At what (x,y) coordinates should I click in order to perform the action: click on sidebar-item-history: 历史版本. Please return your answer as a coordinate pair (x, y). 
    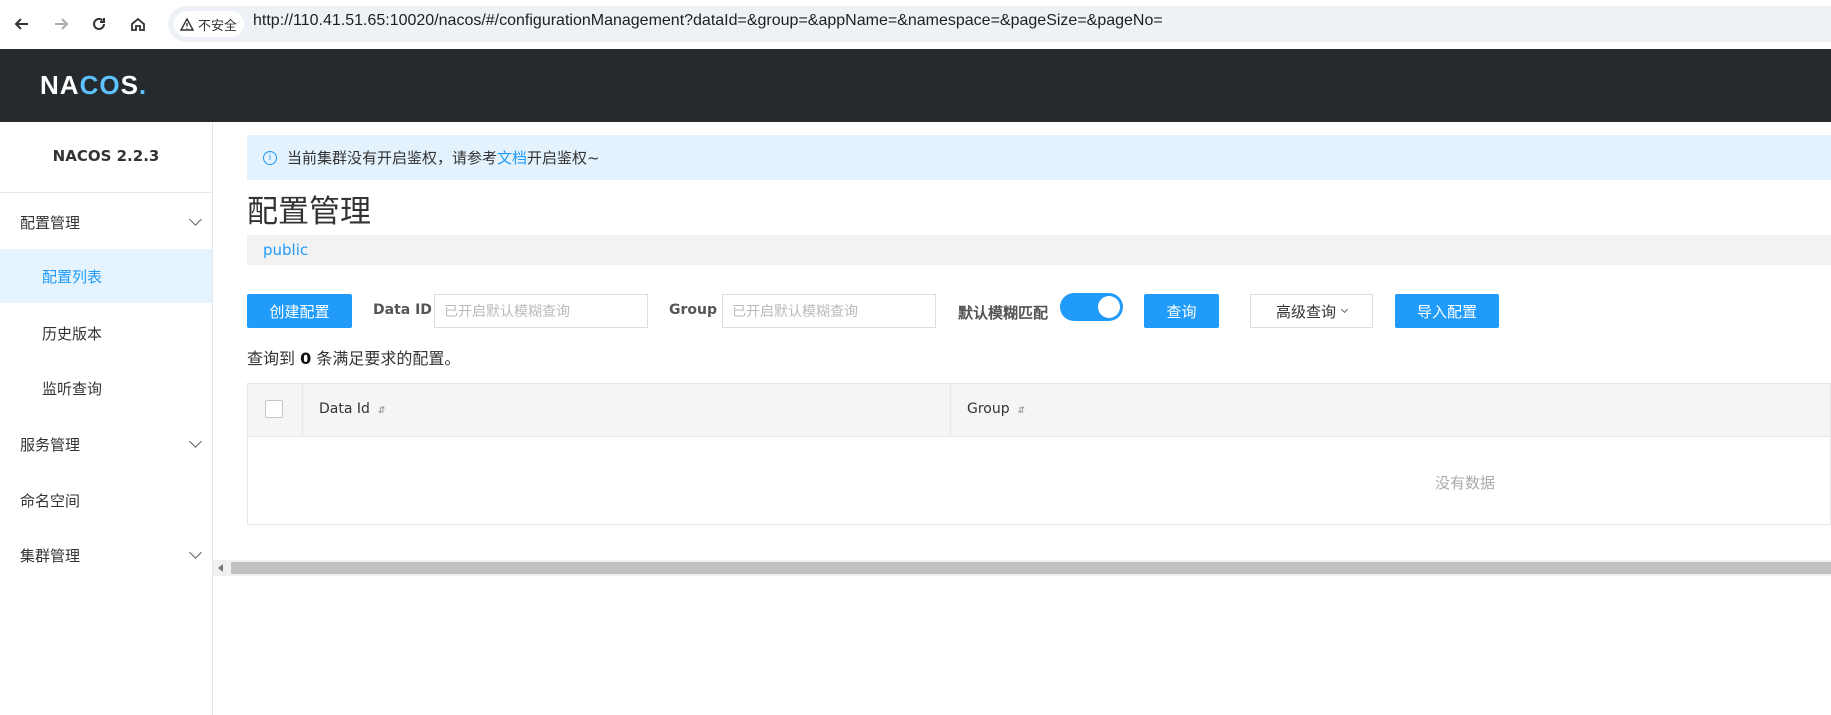
    Looking at the image, I should click on (106, 333).